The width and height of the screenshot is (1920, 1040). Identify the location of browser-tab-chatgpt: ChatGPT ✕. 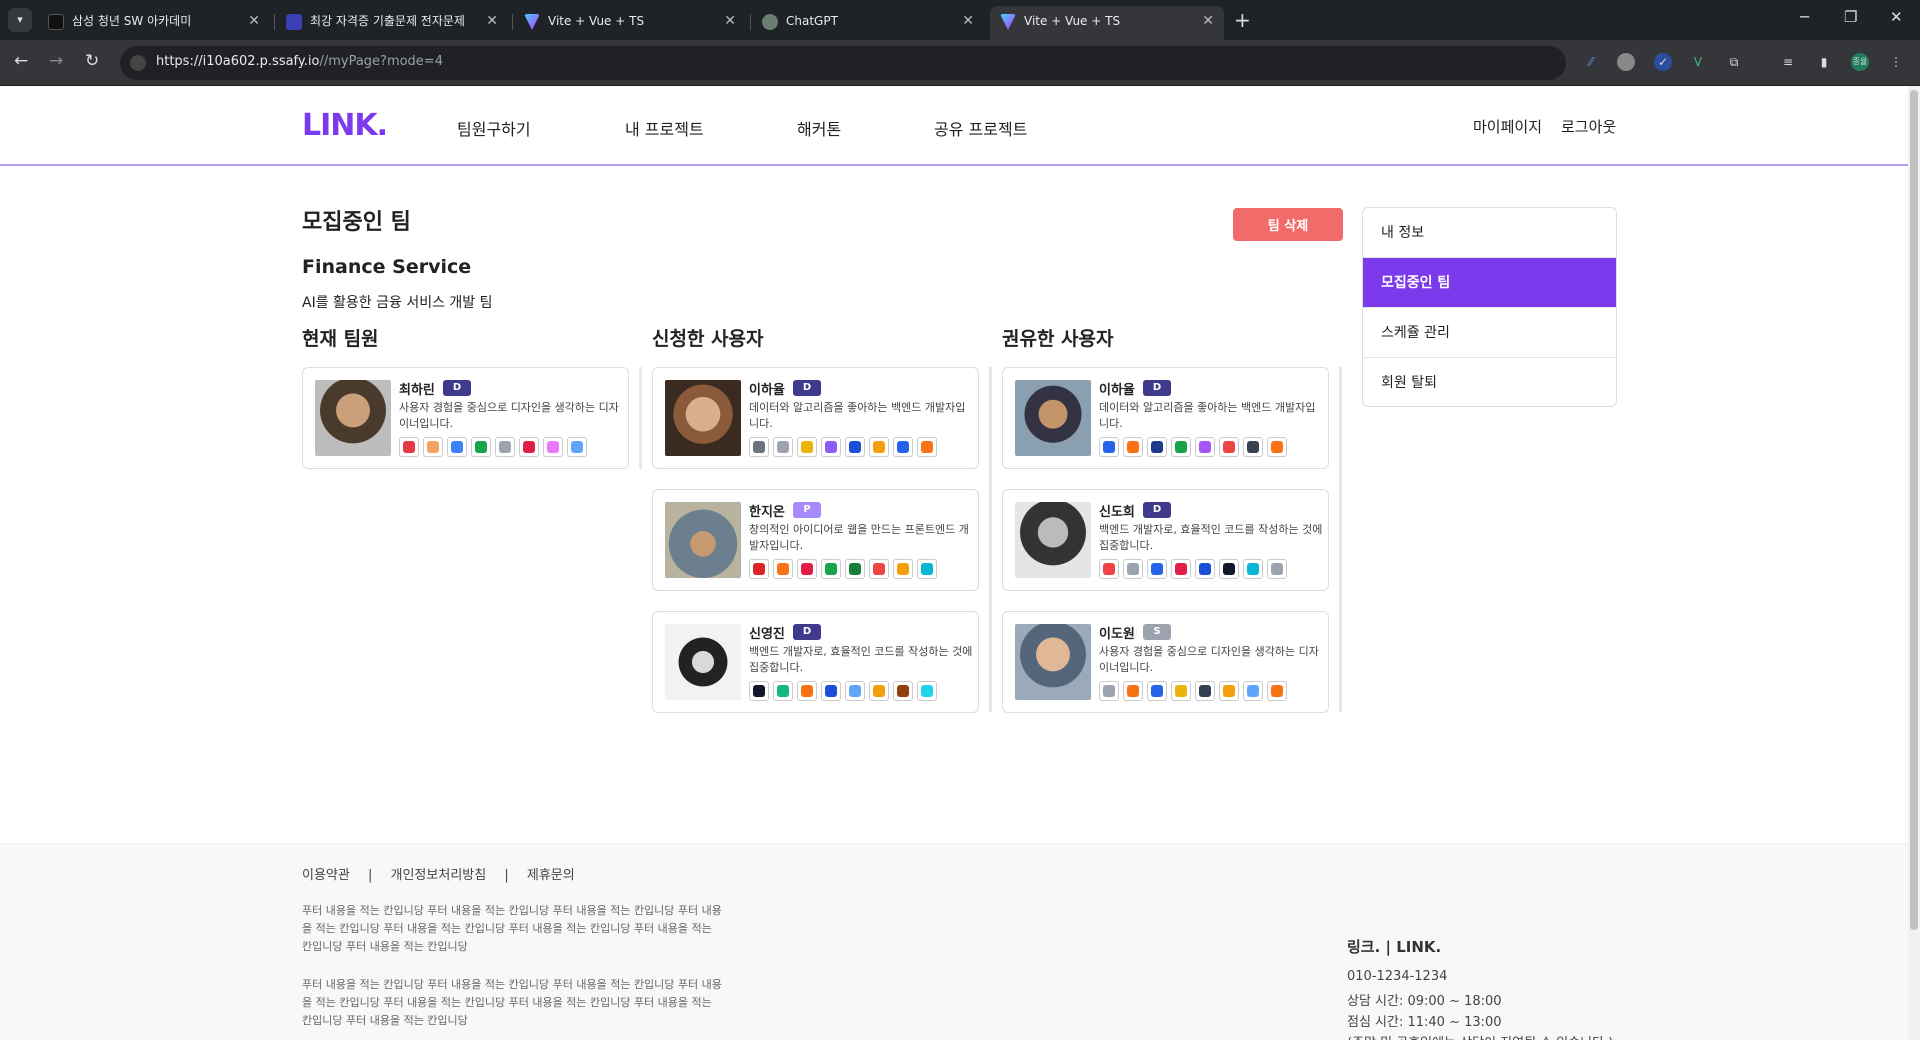
(868, 23).